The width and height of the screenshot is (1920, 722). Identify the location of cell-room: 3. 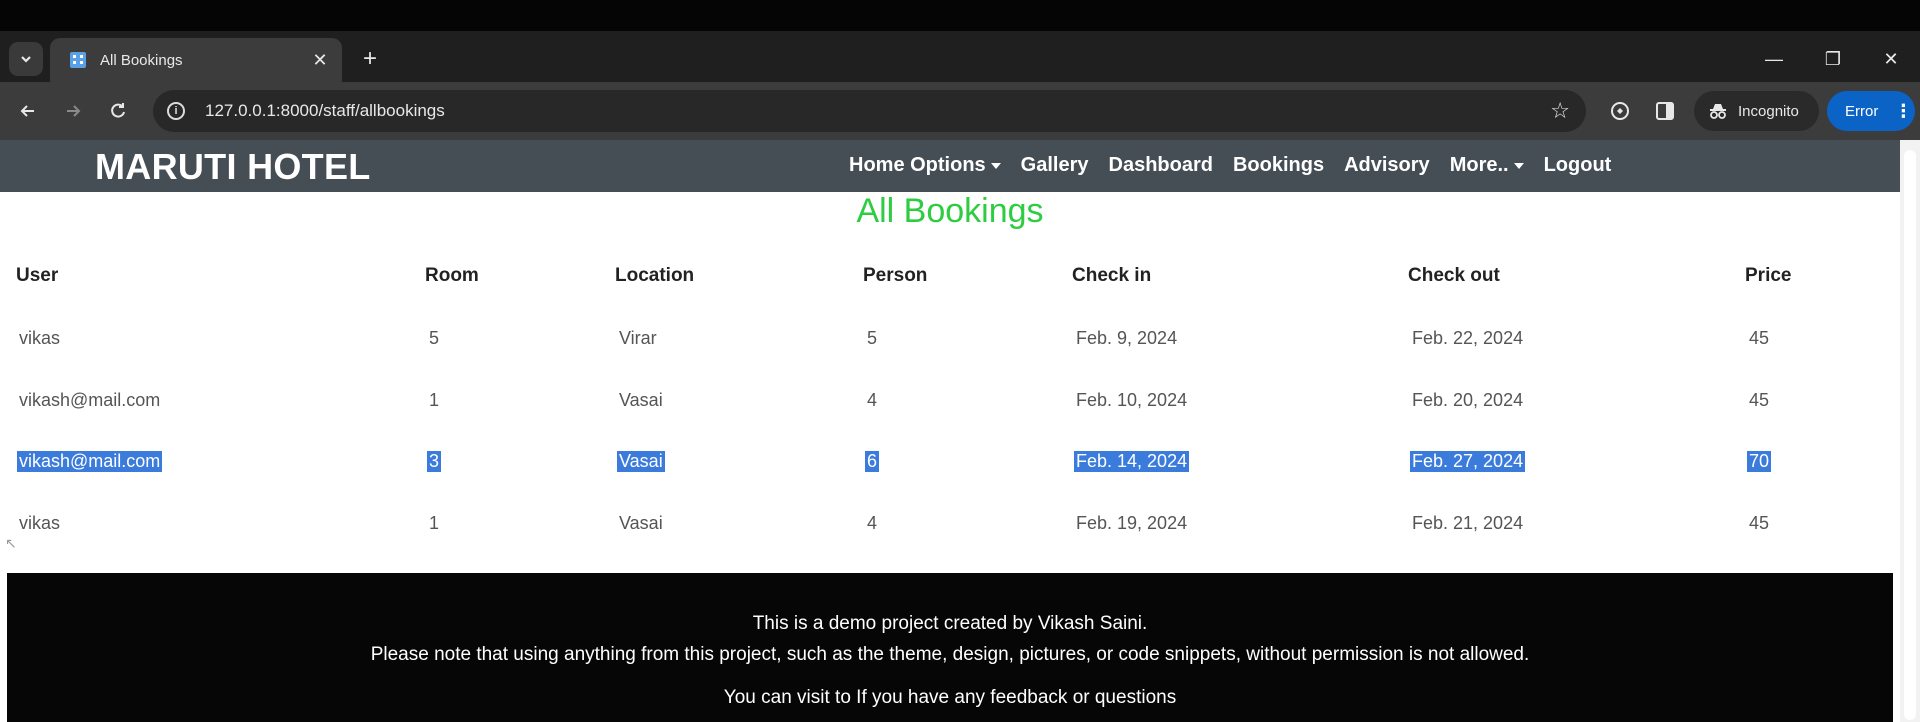
(434, 461).